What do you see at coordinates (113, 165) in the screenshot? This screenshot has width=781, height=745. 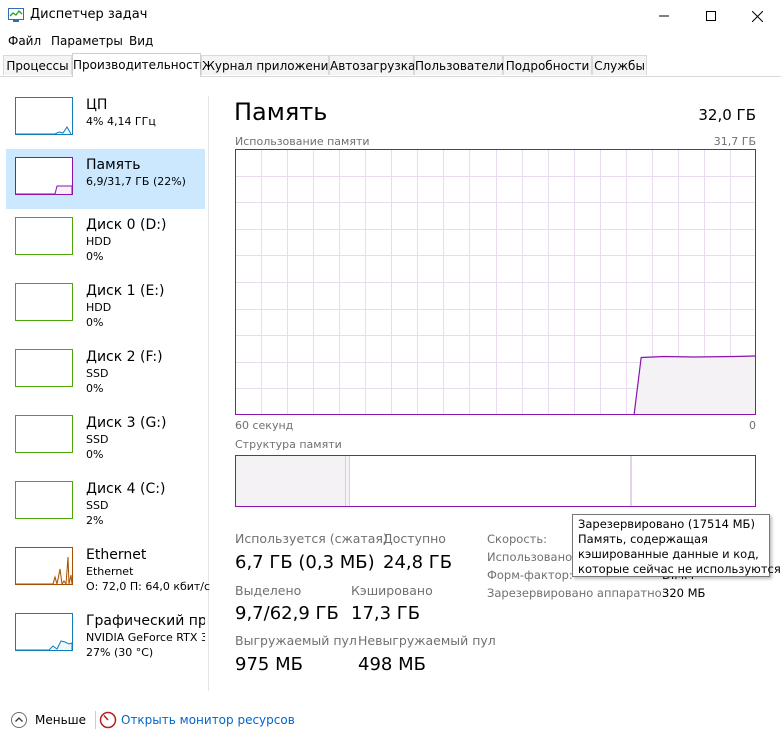 I see `sidebar-item-label: Память` at bounding box center [113, 165].